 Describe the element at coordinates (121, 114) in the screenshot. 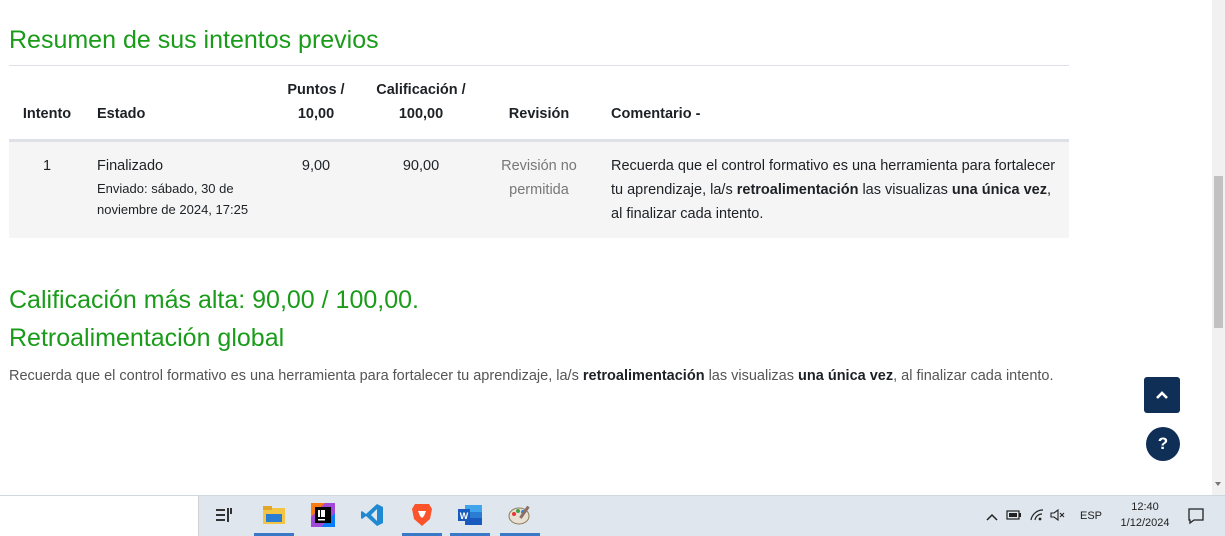

I see `col-estado: Estado` at that location.